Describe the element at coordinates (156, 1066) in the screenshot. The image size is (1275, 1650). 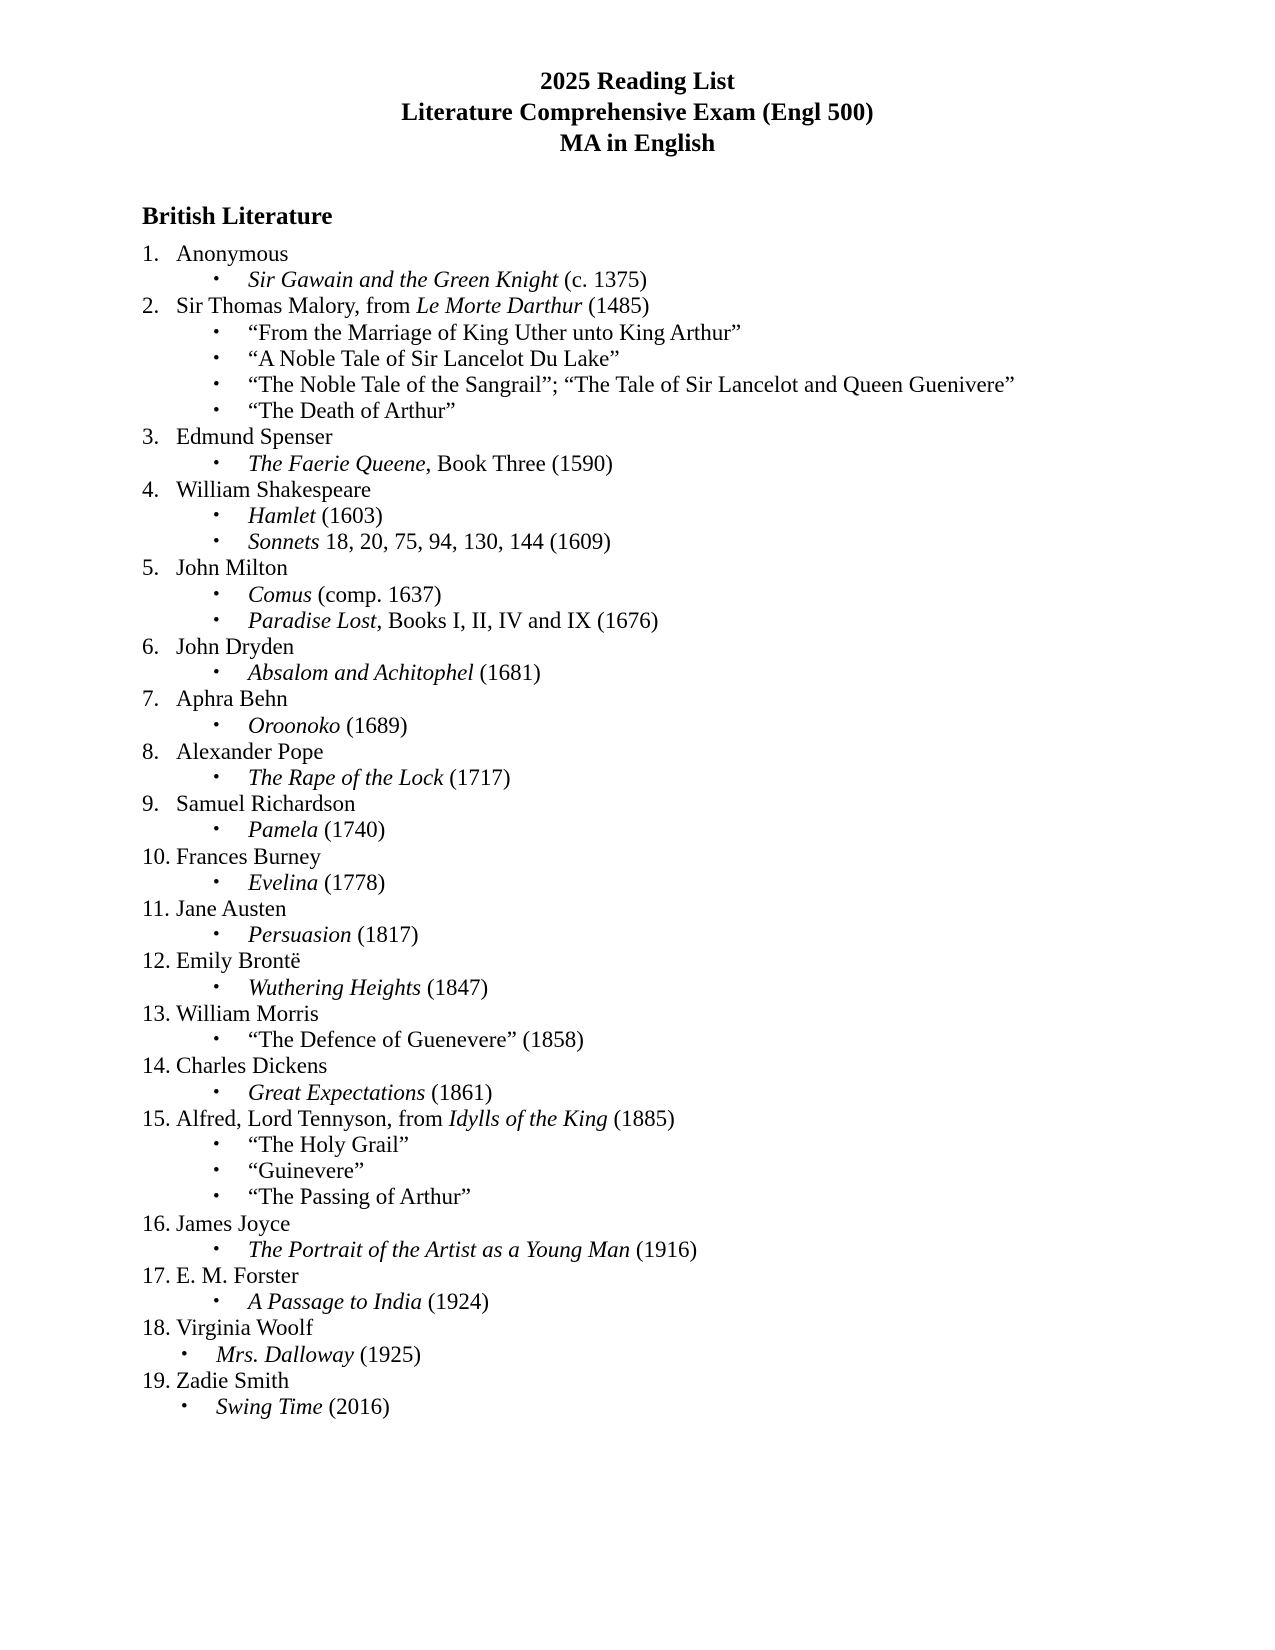
I see `author-number: 14.` at that location.